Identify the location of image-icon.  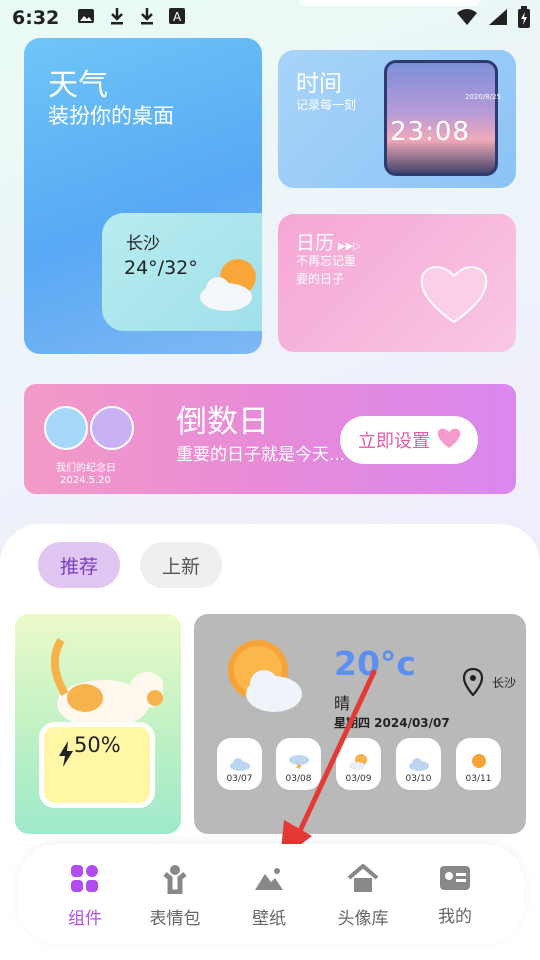
(86, 18).